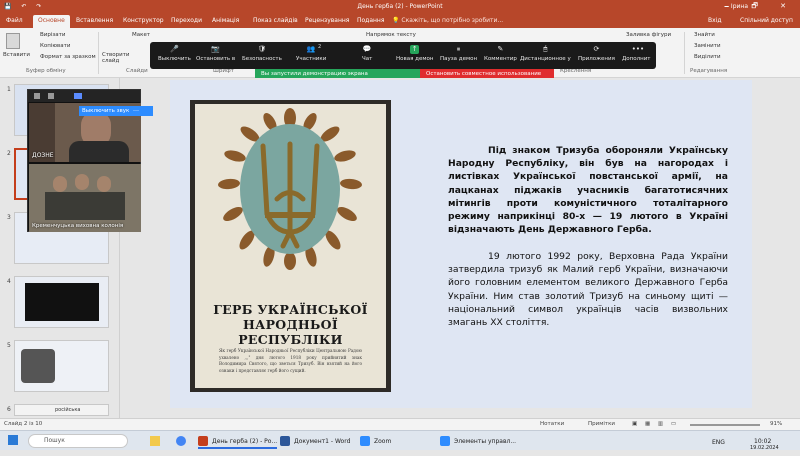 This screenshot has width=800, height=456. I want to click on window-controls: 🗕 🗗 ✕, so click(760, 7).